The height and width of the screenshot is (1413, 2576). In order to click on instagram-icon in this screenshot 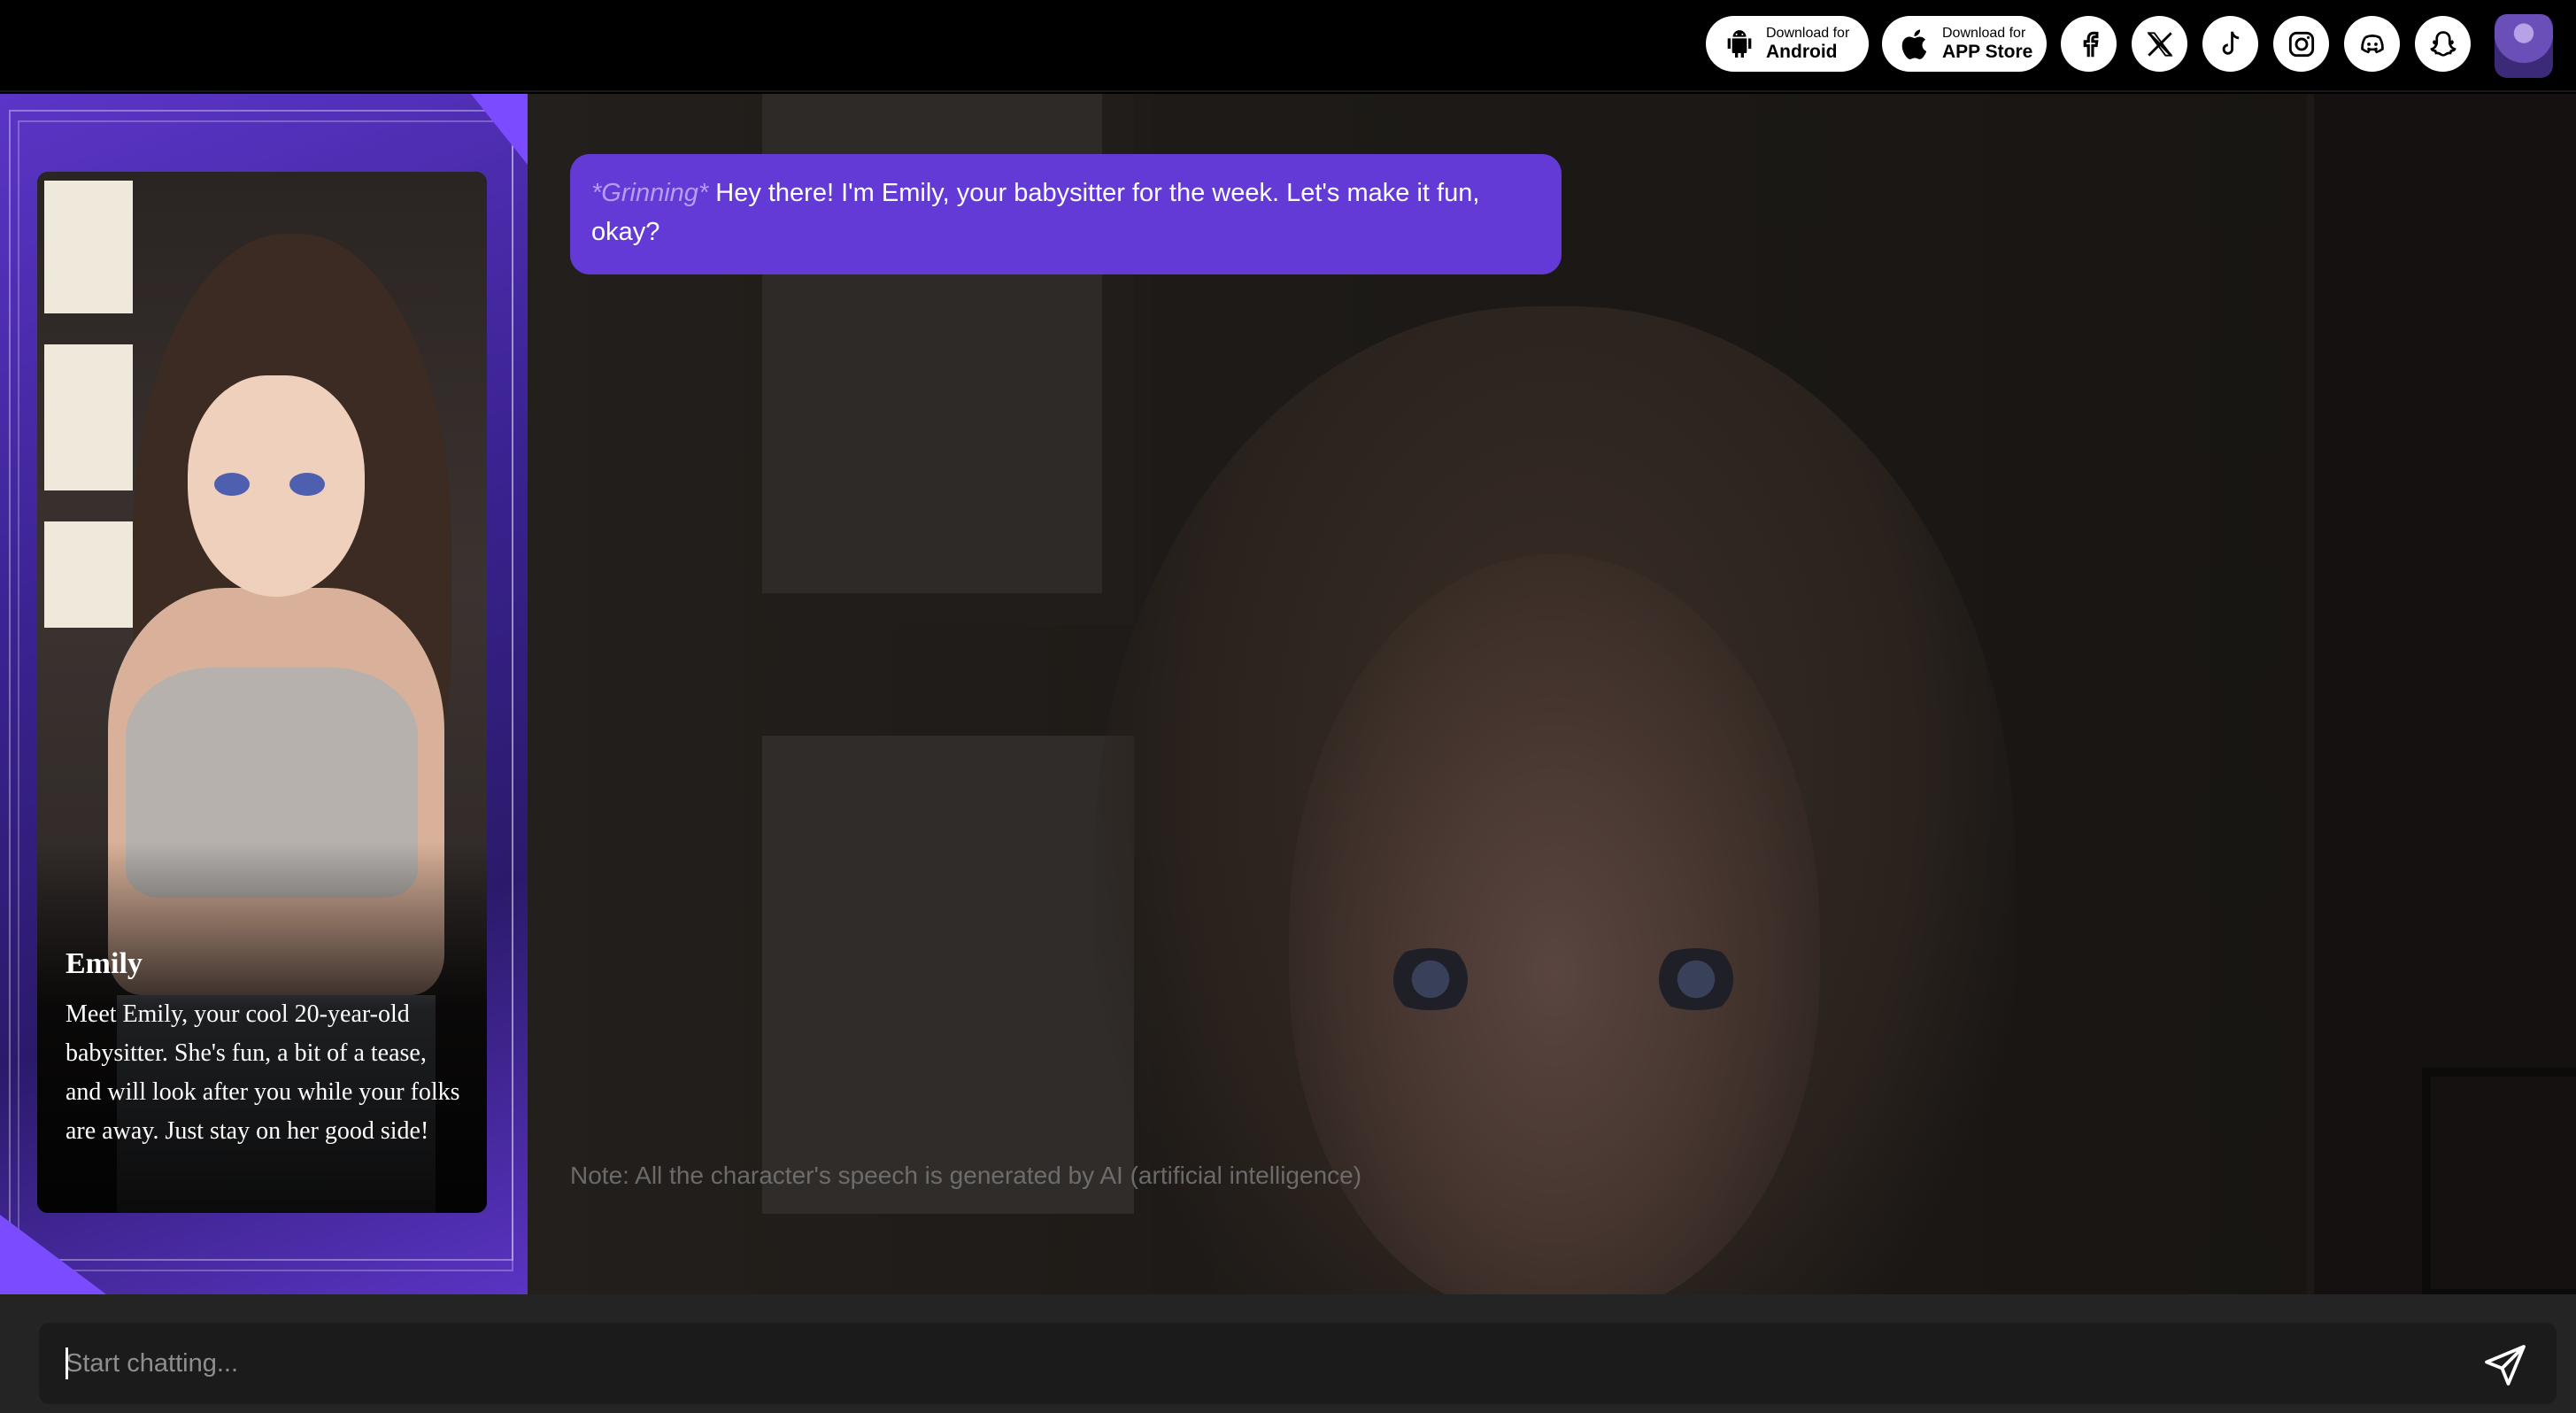, I will do `click(2301, 44)`.